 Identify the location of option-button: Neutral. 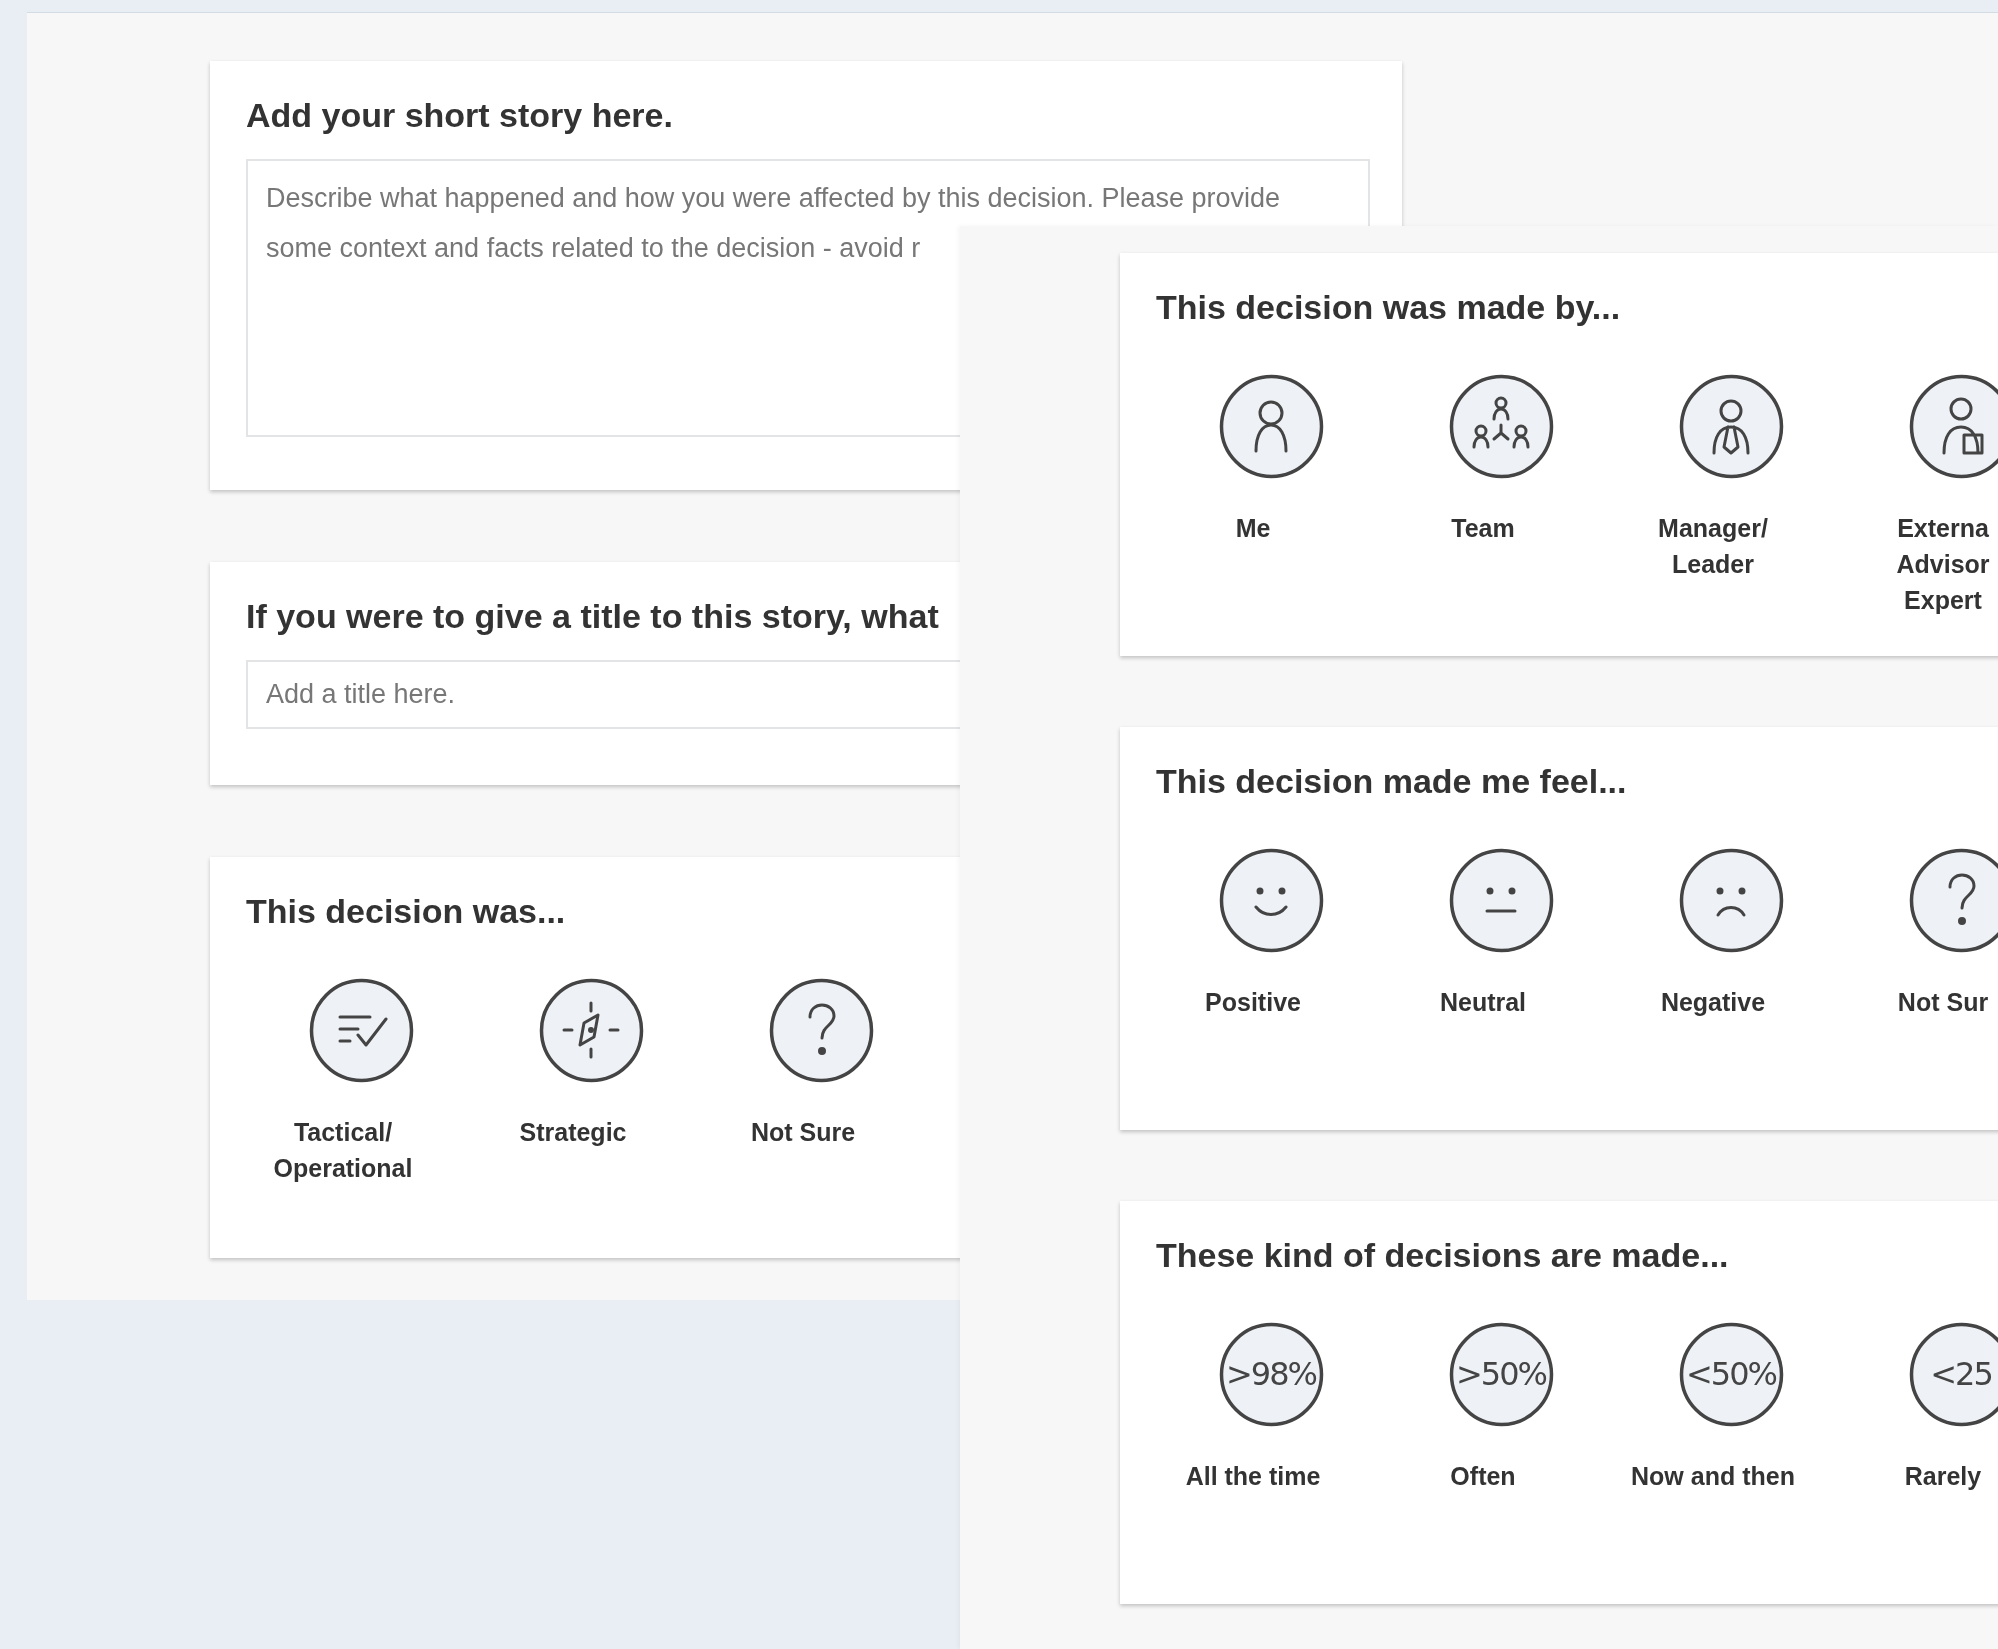
(1501, 933).